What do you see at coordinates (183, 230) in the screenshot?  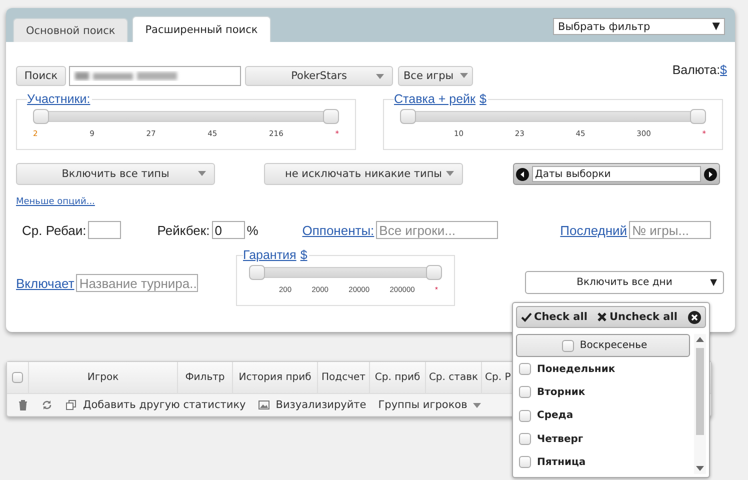 I see `field-label: Рейкбек:` at bounding box center [183, 230].